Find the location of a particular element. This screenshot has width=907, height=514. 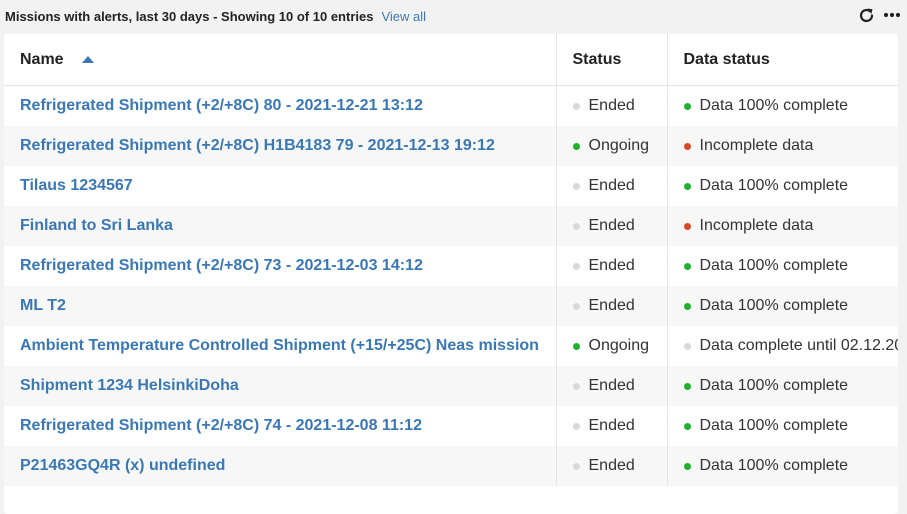

name-cell: Shipment 1234 HelsinkiDoha is located at coordinates (280, 386).